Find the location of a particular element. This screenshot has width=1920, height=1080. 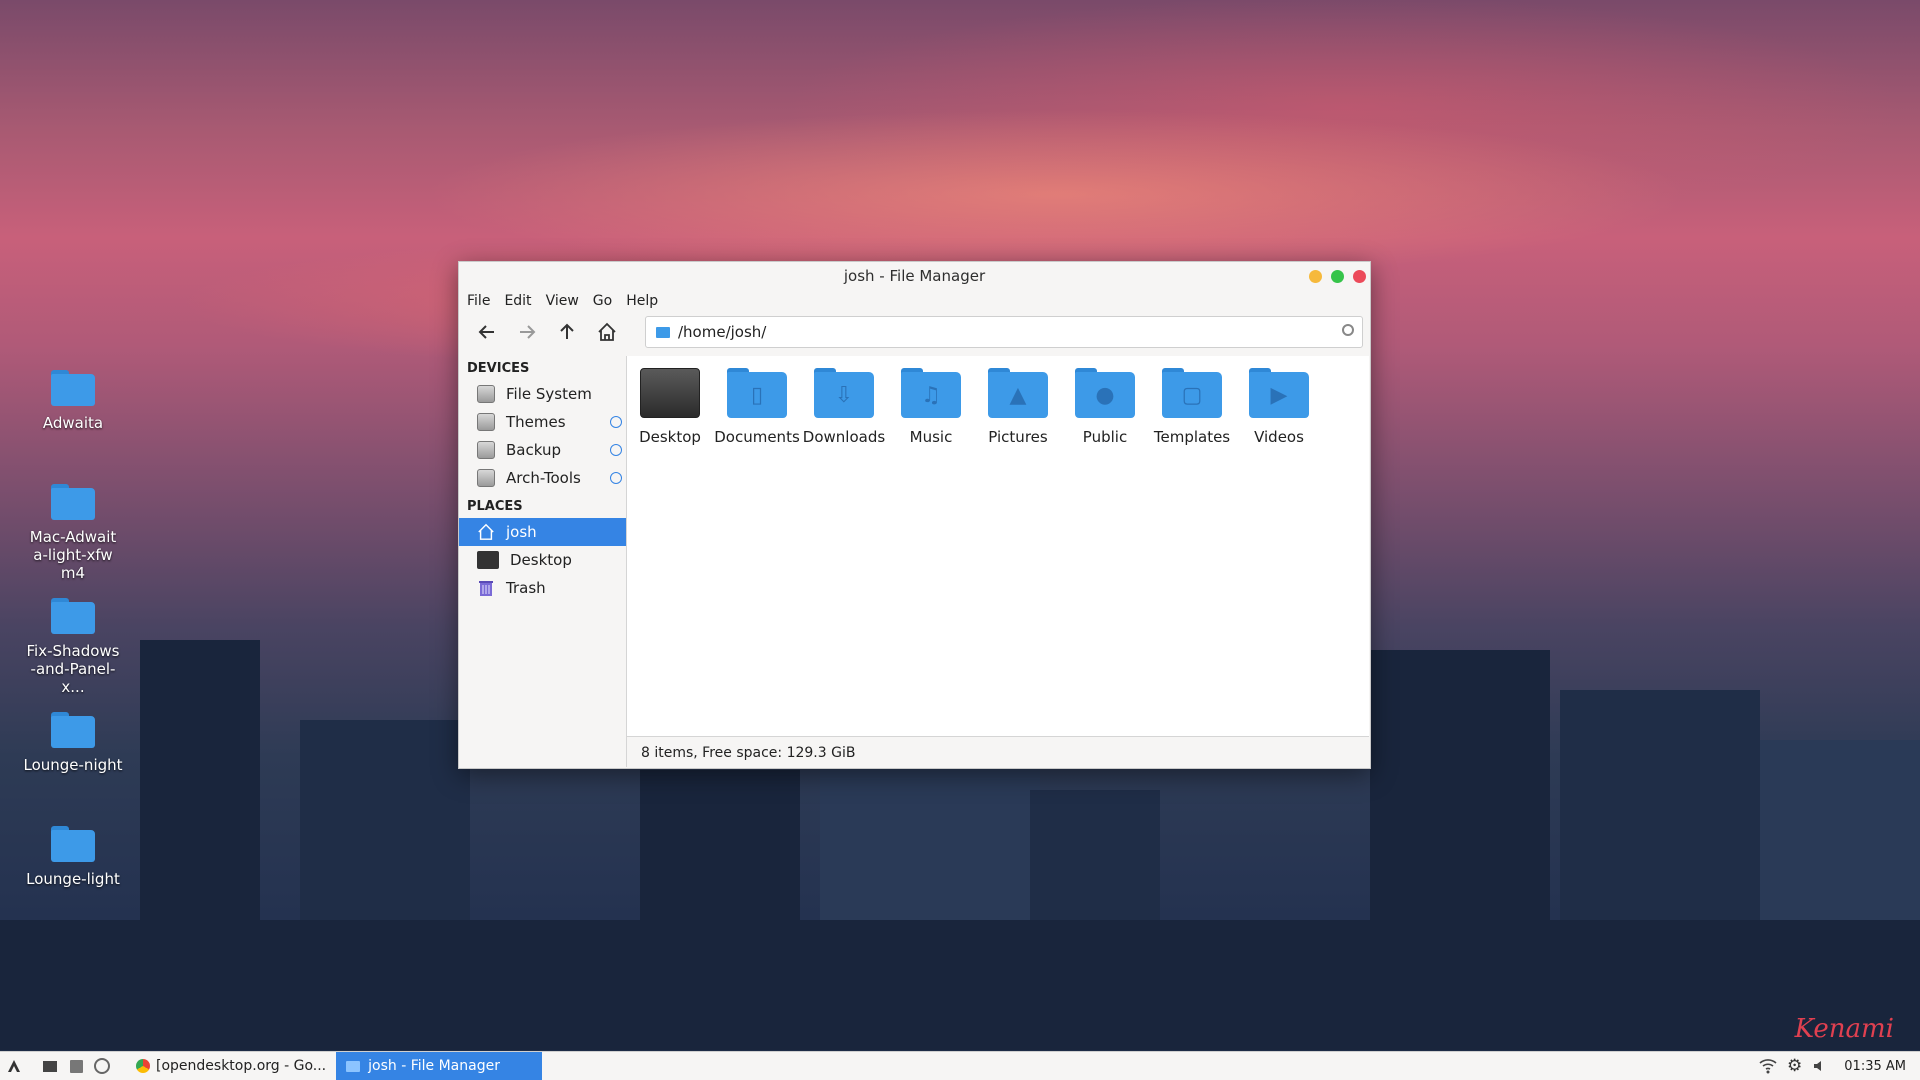

location-path: /home/josh/ is located at coordinates (722, 332).